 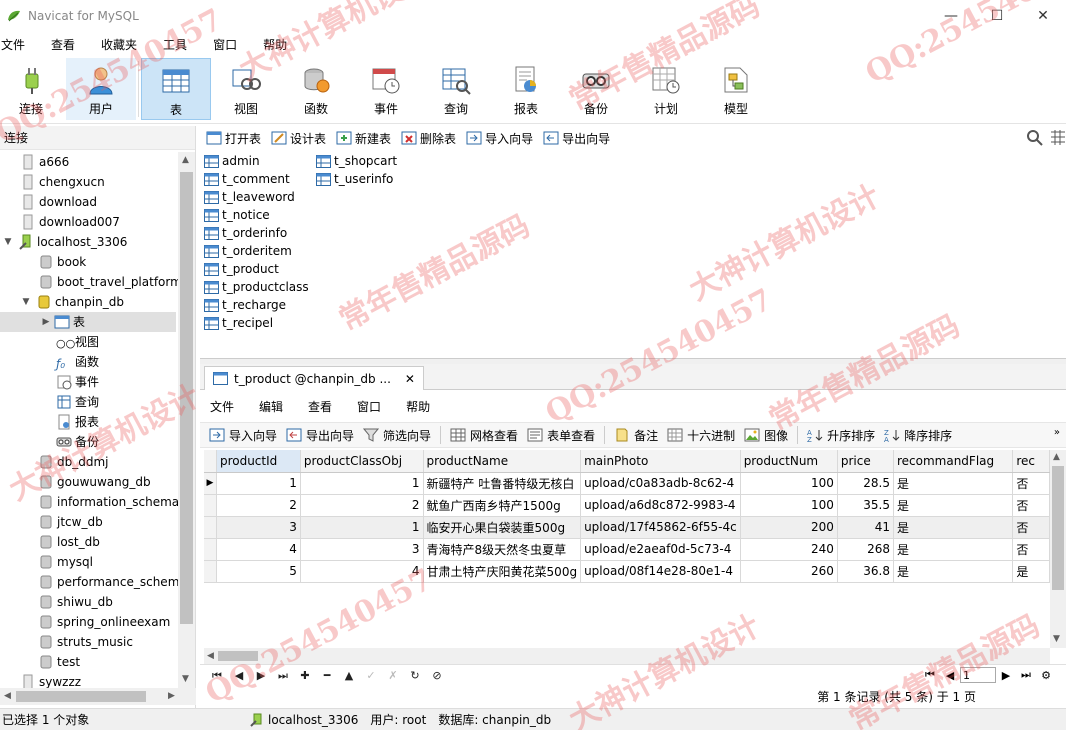 What do you see at coordinates (70, 522) in the screenshot?
I see `tree-node-database: jtcw_db` at bounding box center [70, 522].